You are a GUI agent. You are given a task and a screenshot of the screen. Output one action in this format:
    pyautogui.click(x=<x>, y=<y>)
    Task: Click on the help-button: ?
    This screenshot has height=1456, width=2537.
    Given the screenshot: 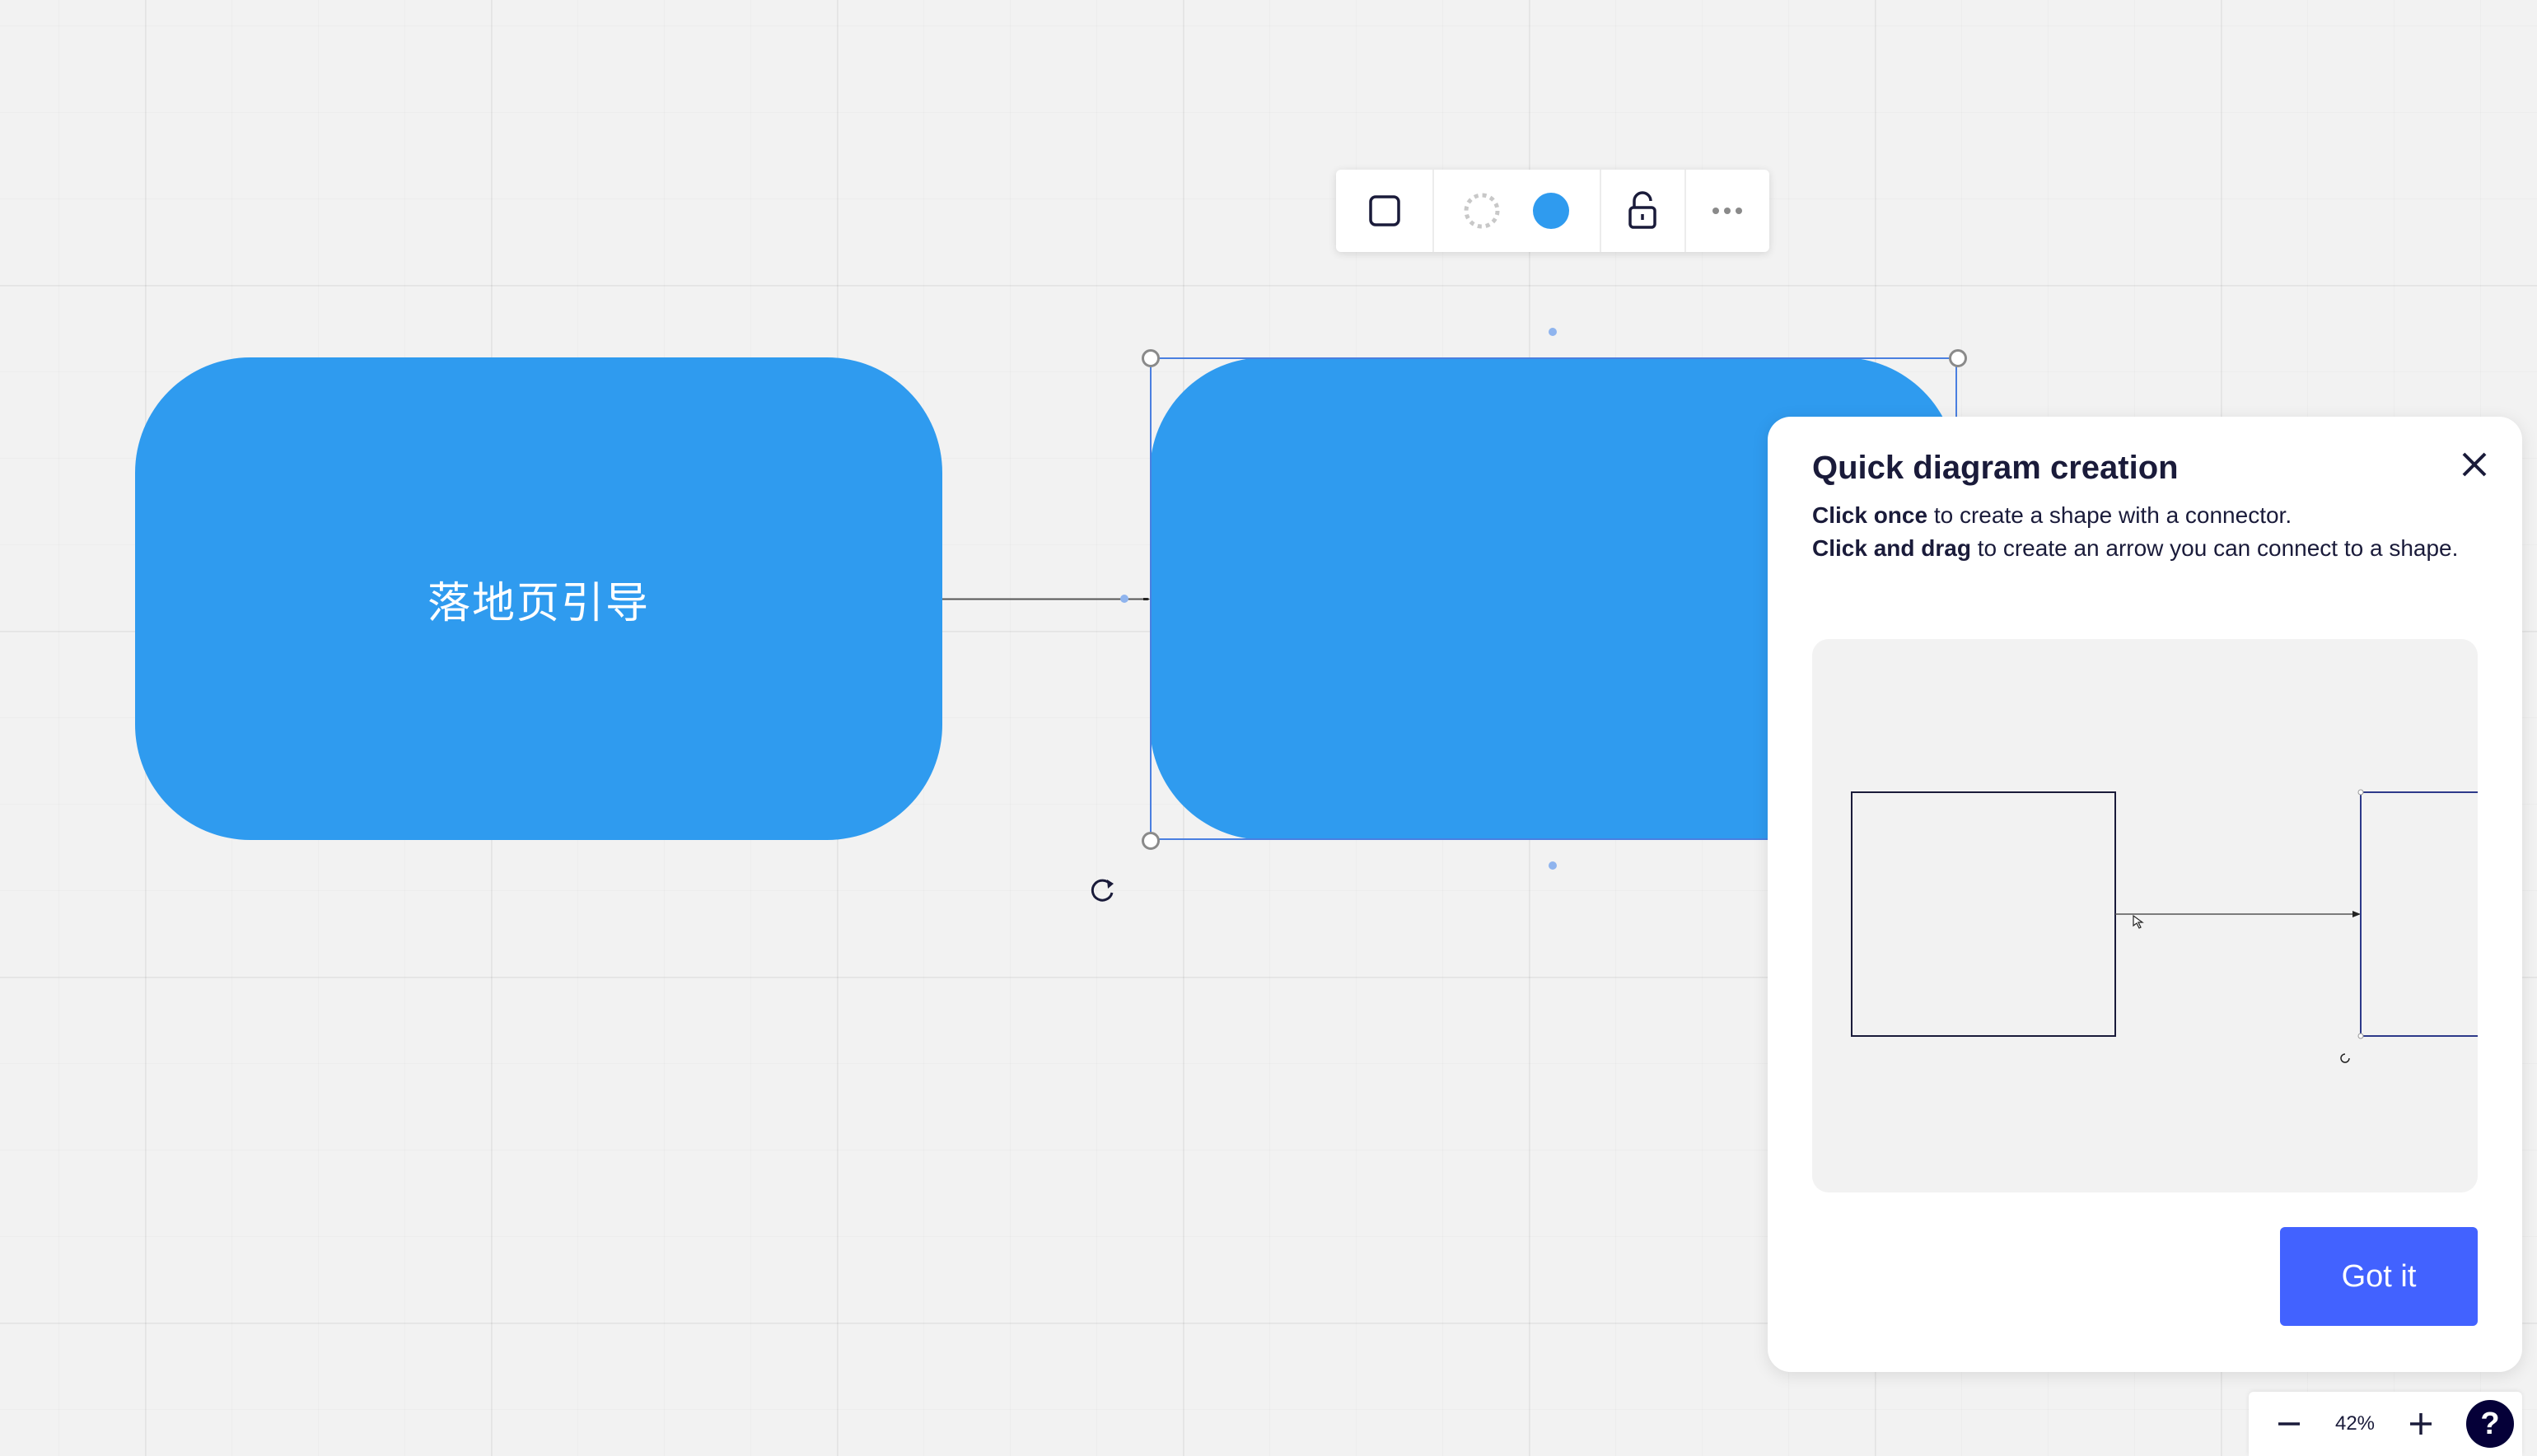 What is the action you would take?
    pyautogui.click(x=2490, y=1424)
    